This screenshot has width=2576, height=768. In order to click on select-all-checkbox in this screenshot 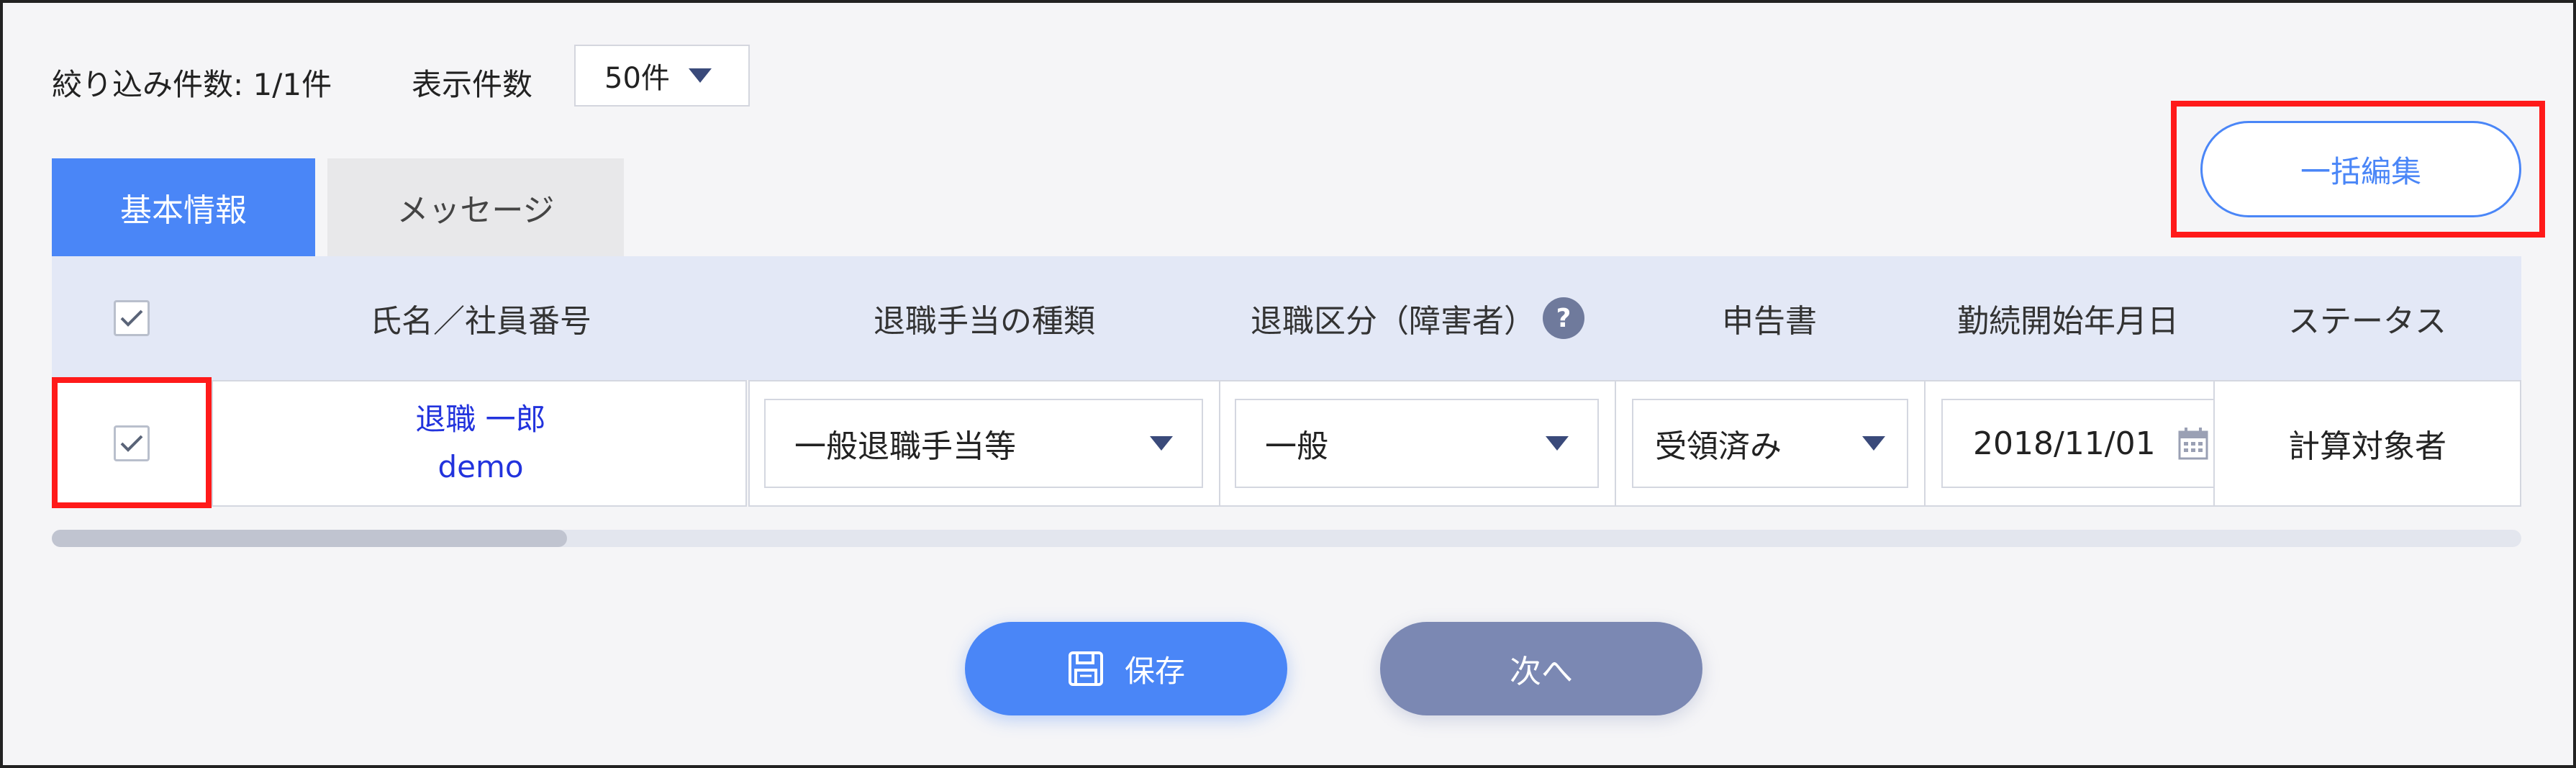, I will do `click(132, 318)`.